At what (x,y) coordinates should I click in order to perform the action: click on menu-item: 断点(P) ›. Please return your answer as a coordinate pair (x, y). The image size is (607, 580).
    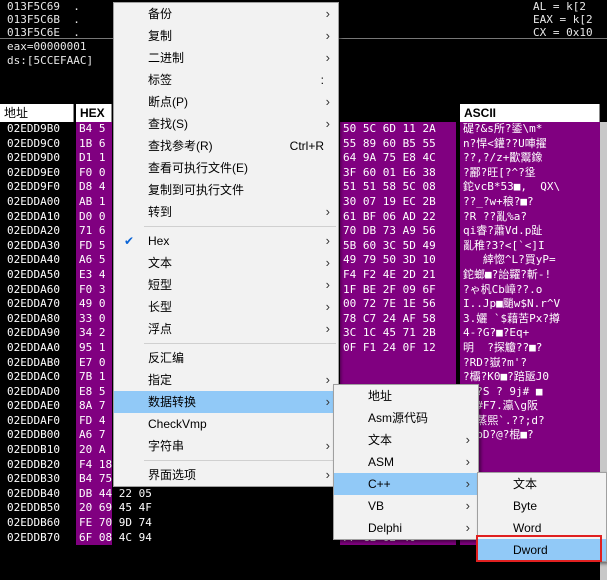
    Looking at the image, I should click on (226, 102).